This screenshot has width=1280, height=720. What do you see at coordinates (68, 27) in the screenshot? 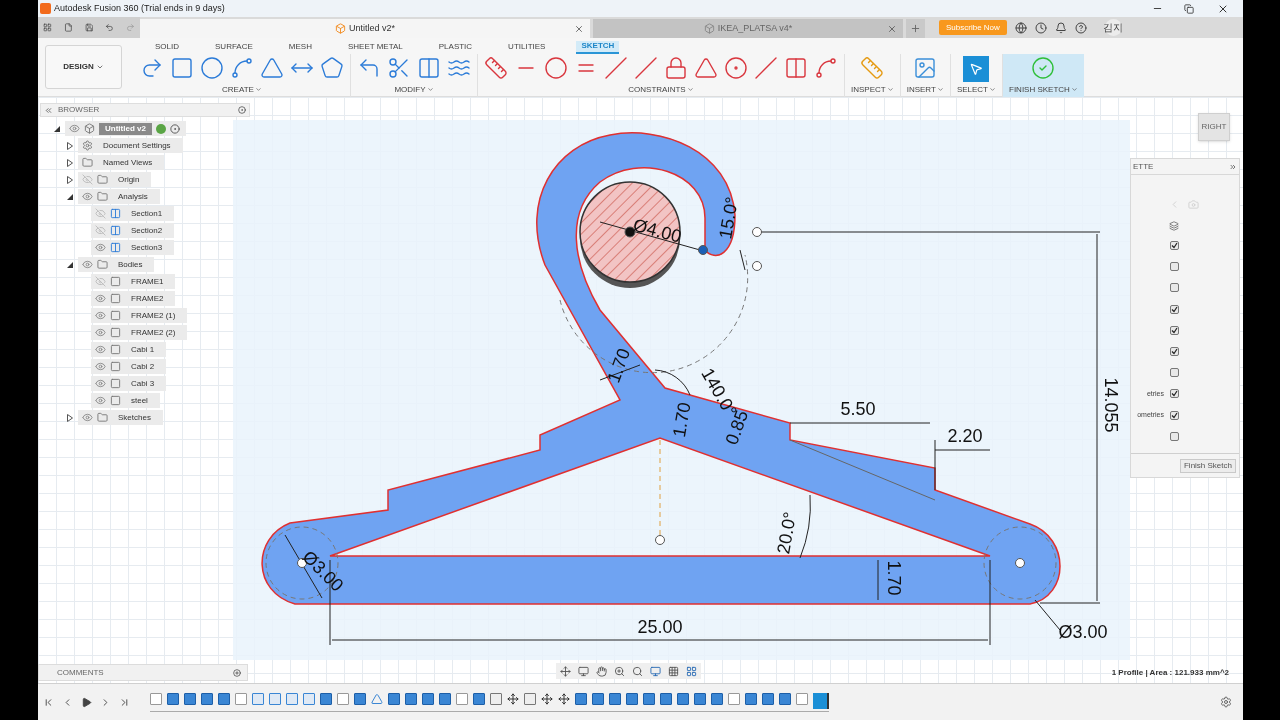
I see `file-icon` at bounding box center [68, 27].